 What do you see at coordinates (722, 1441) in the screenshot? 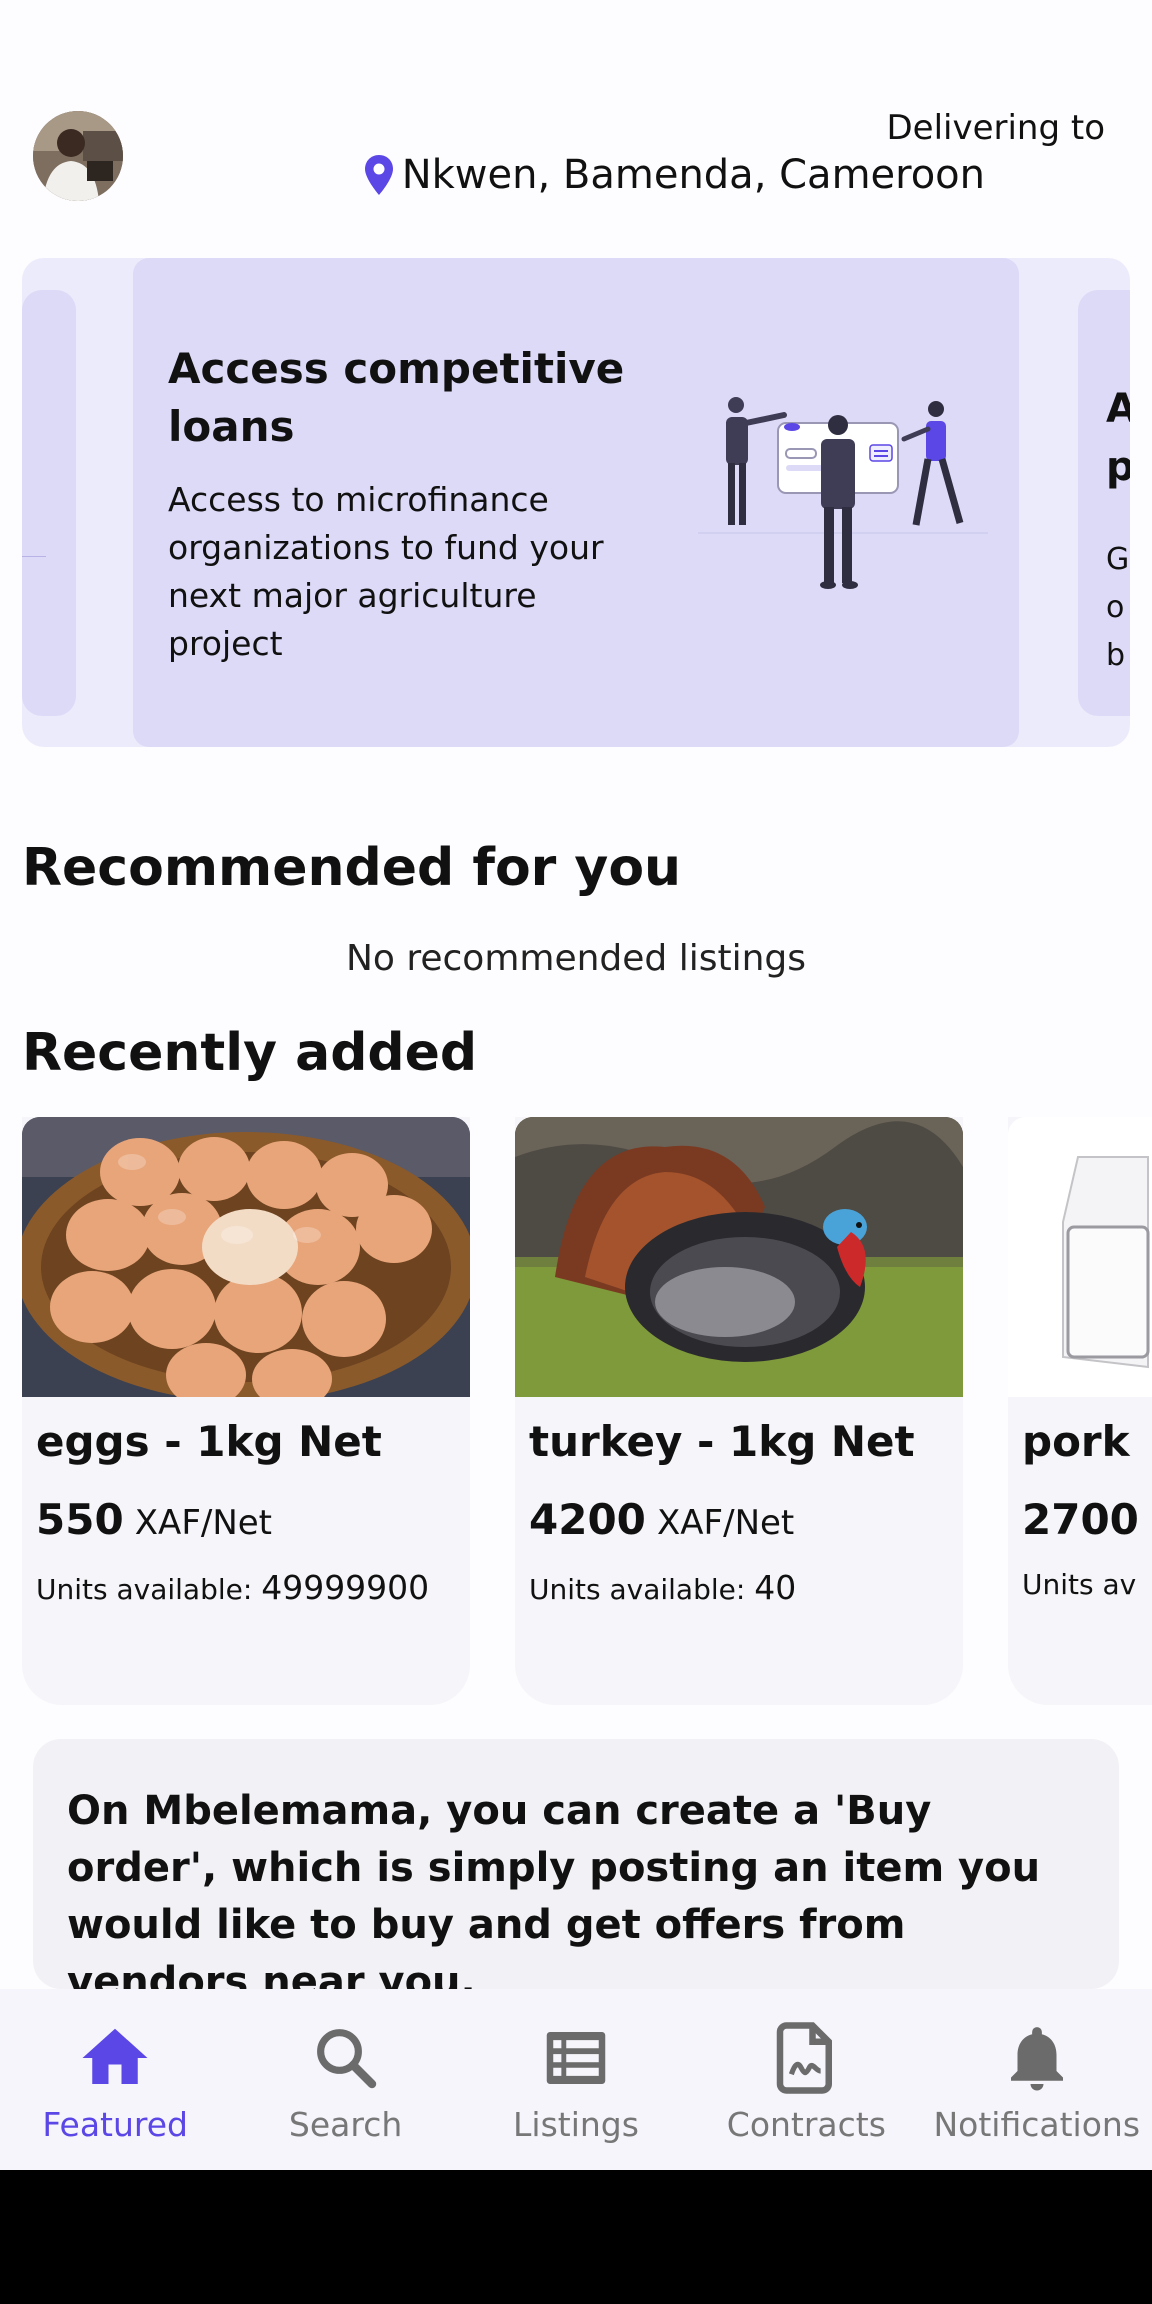
I see `listing-name: turkey - 1kg Net` at bounding box center [722, 1441].